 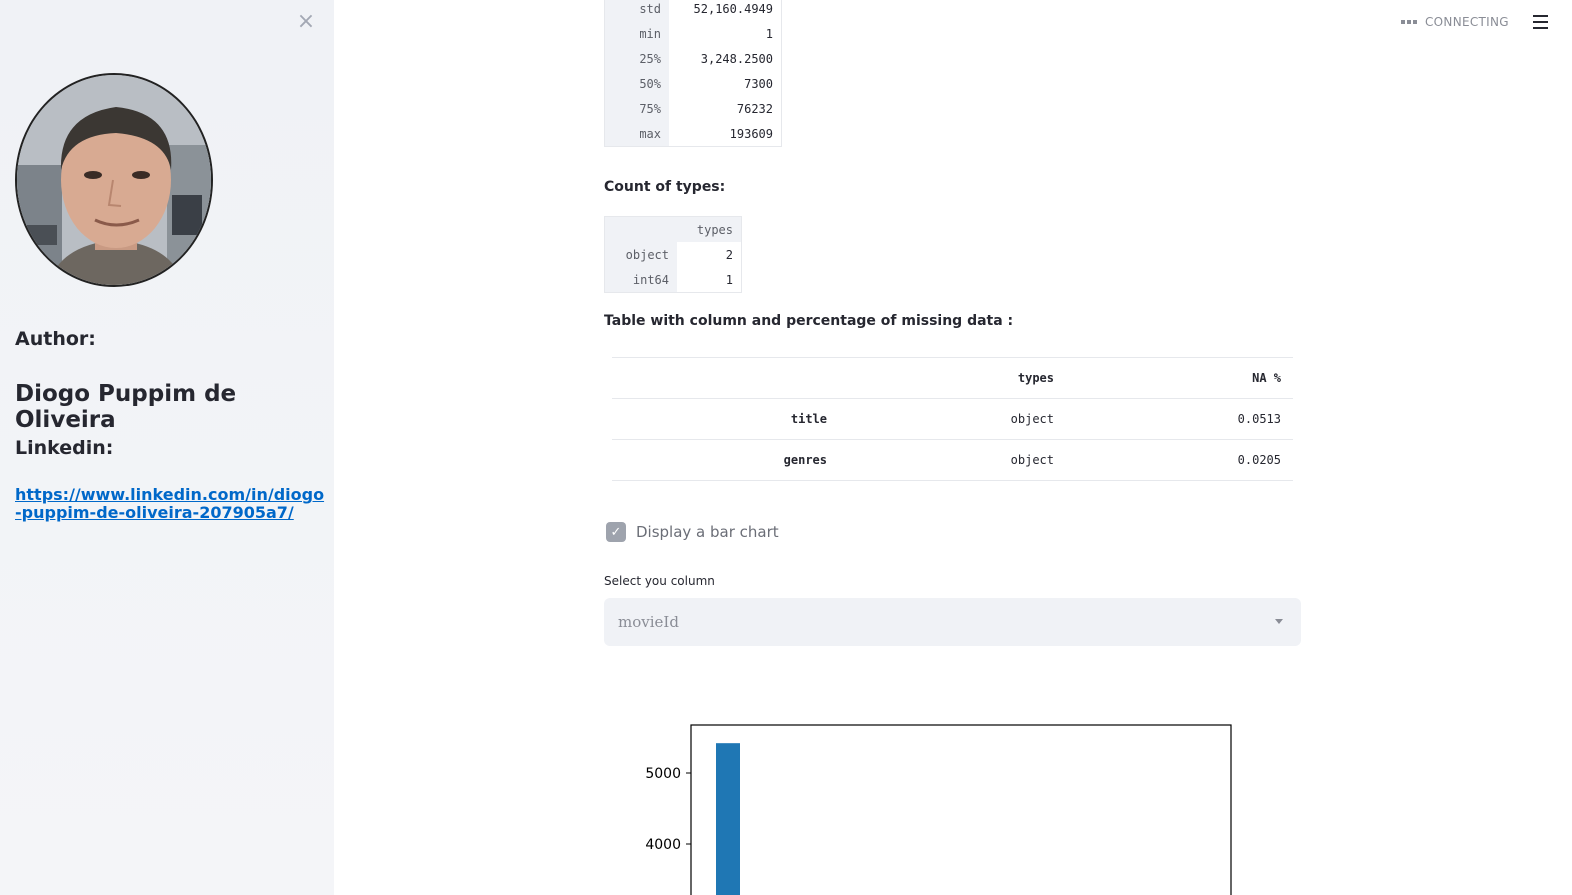 What do you see at coordinates (636, 83) in the screenshot?
I see `stat-label: 50%` at bounding box center [636, 83].